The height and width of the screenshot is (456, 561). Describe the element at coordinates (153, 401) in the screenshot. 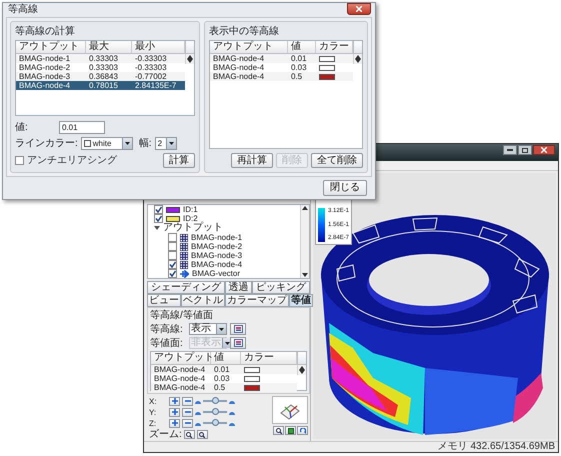

I see `axis-label: X:` at that location.